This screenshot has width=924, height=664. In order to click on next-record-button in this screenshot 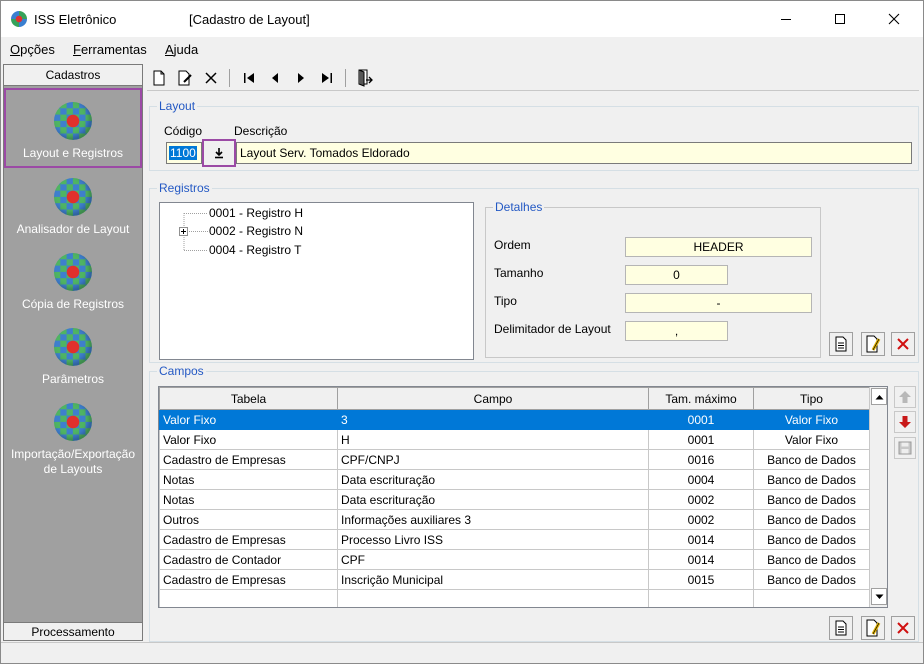, I will do `click(301, 78)`.